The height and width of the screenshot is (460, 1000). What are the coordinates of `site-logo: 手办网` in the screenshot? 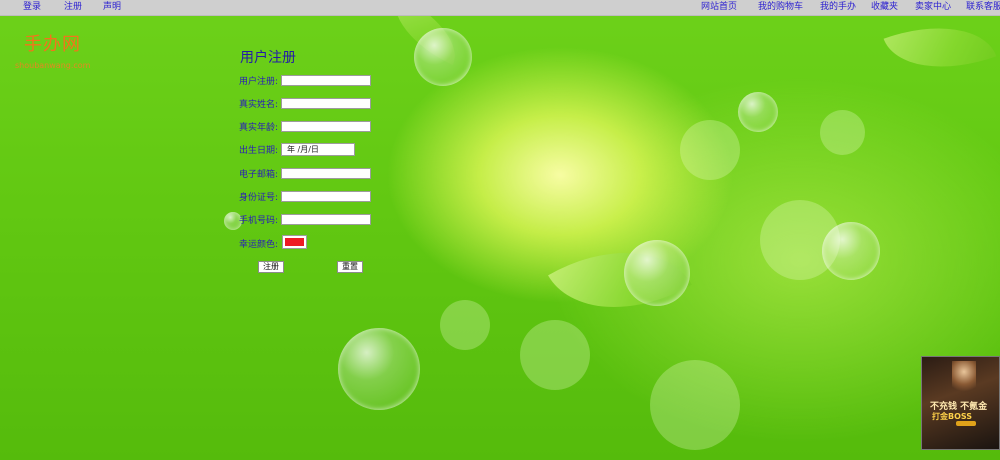 It's located at (52, 43).